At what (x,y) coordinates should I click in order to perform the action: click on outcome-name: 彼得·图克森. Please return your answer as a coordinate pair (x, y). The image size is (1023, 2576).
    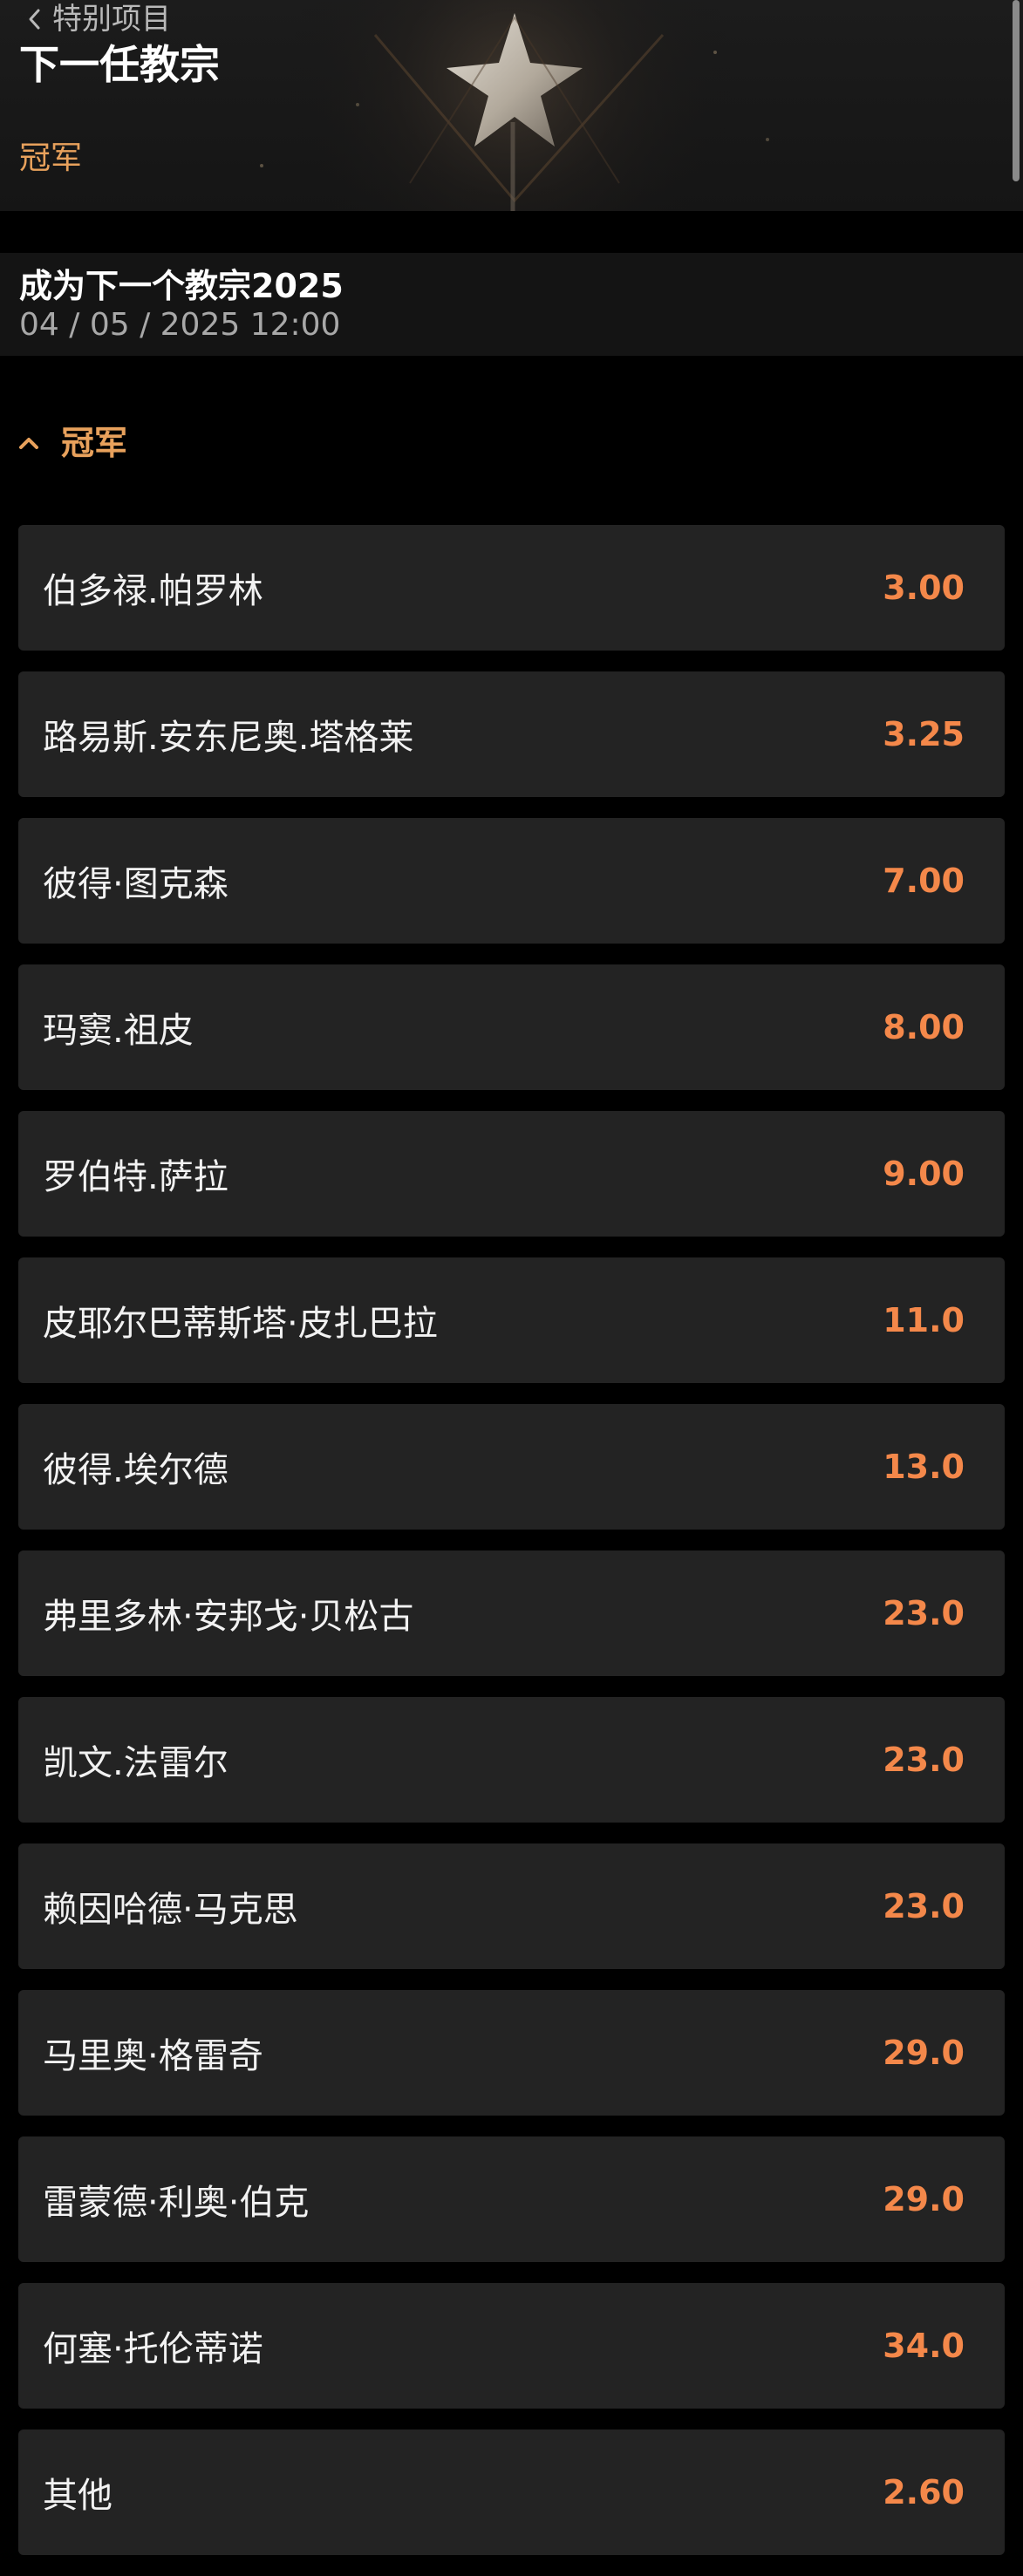
    Looking at the image, I should click on (135, 884).